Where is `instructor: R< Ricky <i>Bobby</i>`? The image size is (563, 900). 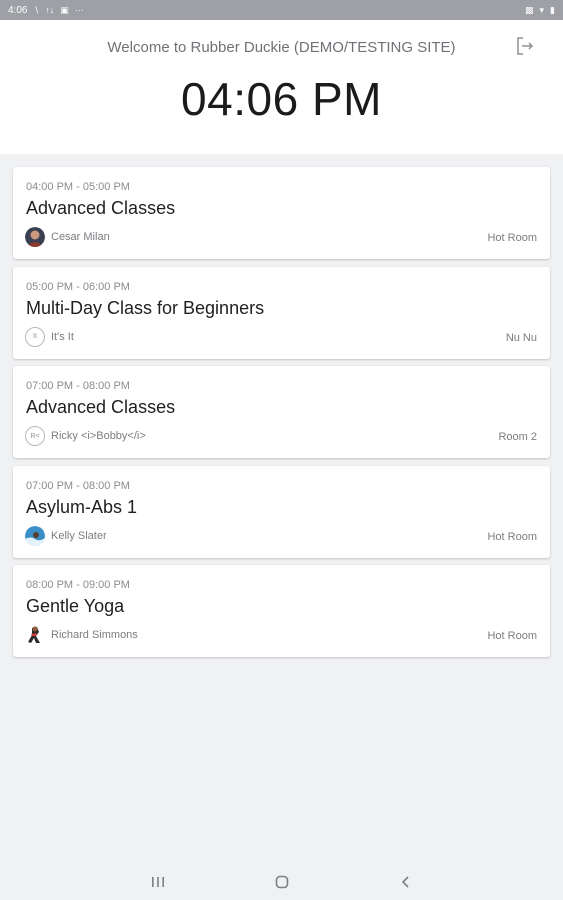 instructor: R< Ricky <i>Bobby</i> is located at coordinates (85, 436).